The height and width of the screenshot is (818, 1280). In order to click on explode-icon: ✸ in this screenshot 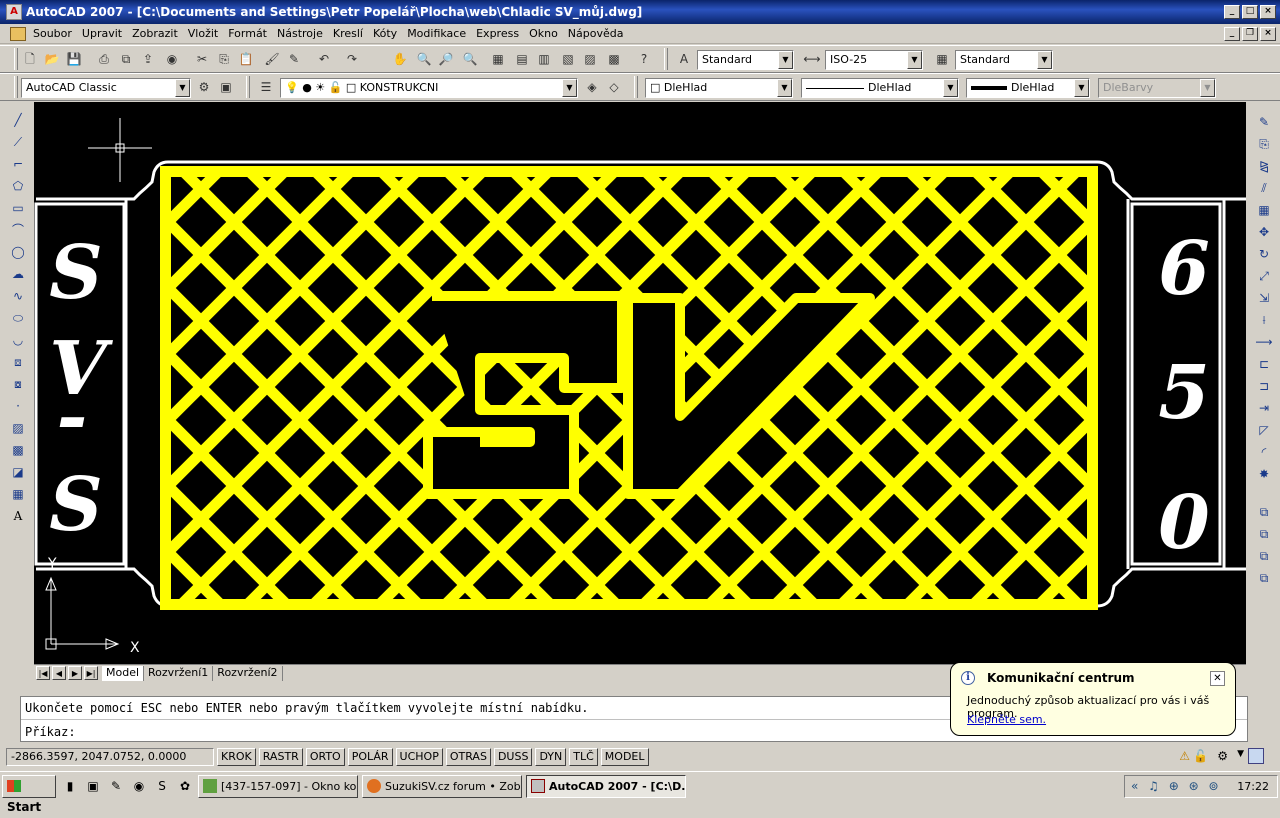, I will do `click(1264, 474)`.